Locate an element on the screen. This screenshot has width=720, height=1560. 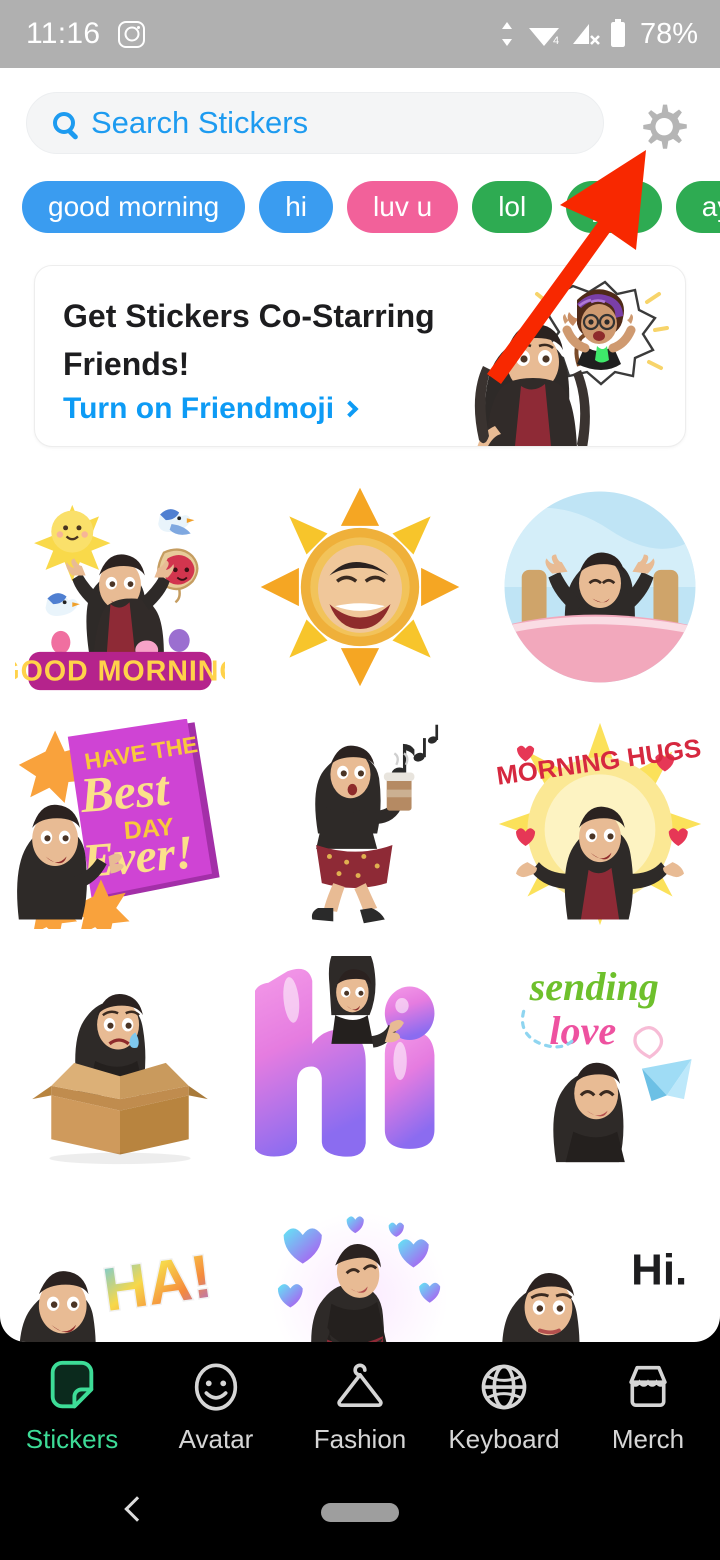
tag-label: lol is located at coordinates (512, 206).